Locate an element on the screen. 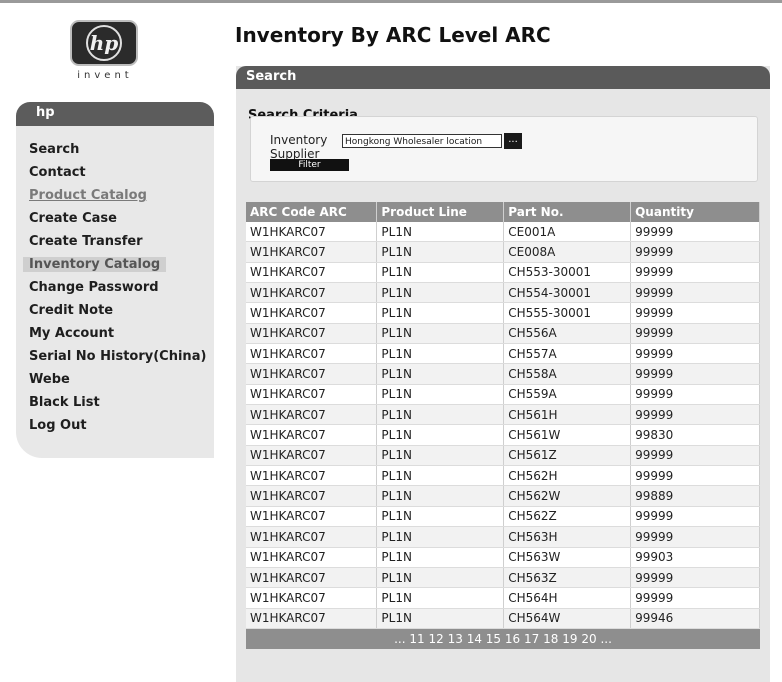  table-row: W1HKARC07 PL1N CH563H 99999 is located at coordinates (503, 537).